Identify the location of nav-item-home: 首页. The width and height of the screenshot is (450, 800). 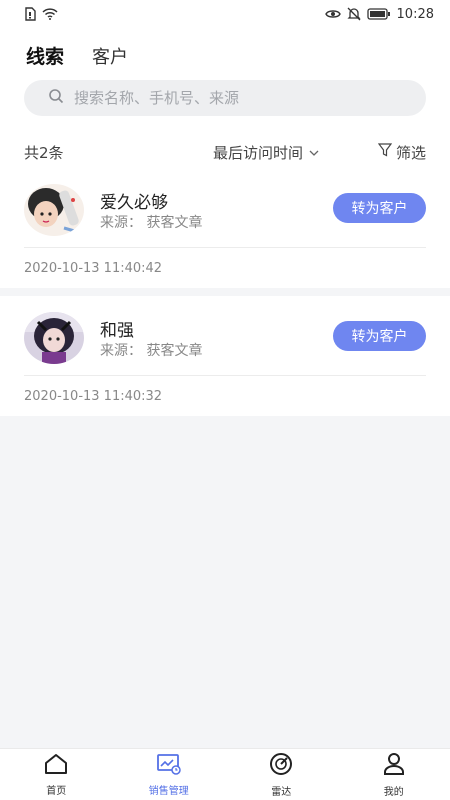
(56, 774).